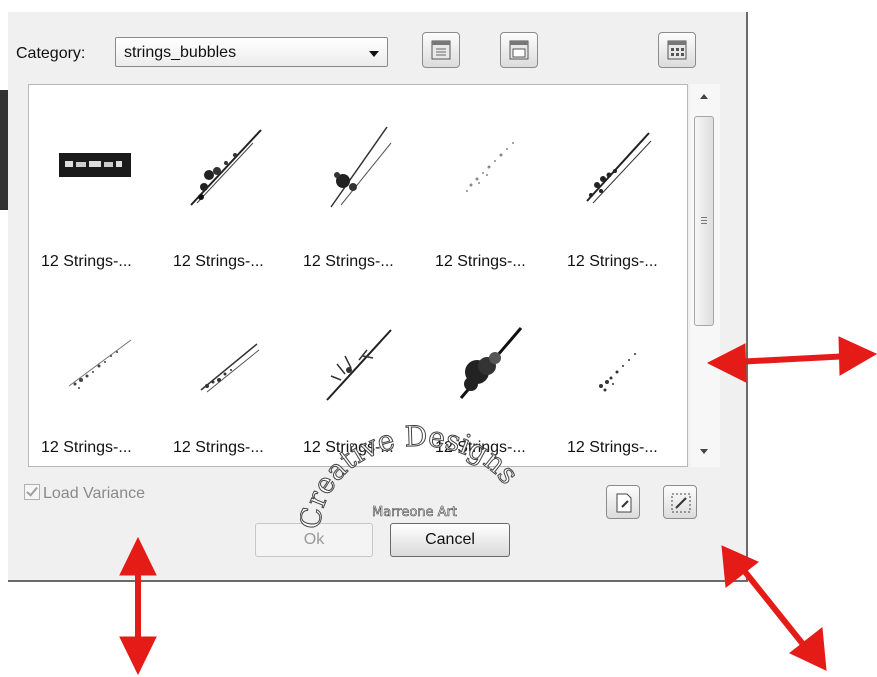  I want to click on category-value: strings_bubbles, so click(180, 52).